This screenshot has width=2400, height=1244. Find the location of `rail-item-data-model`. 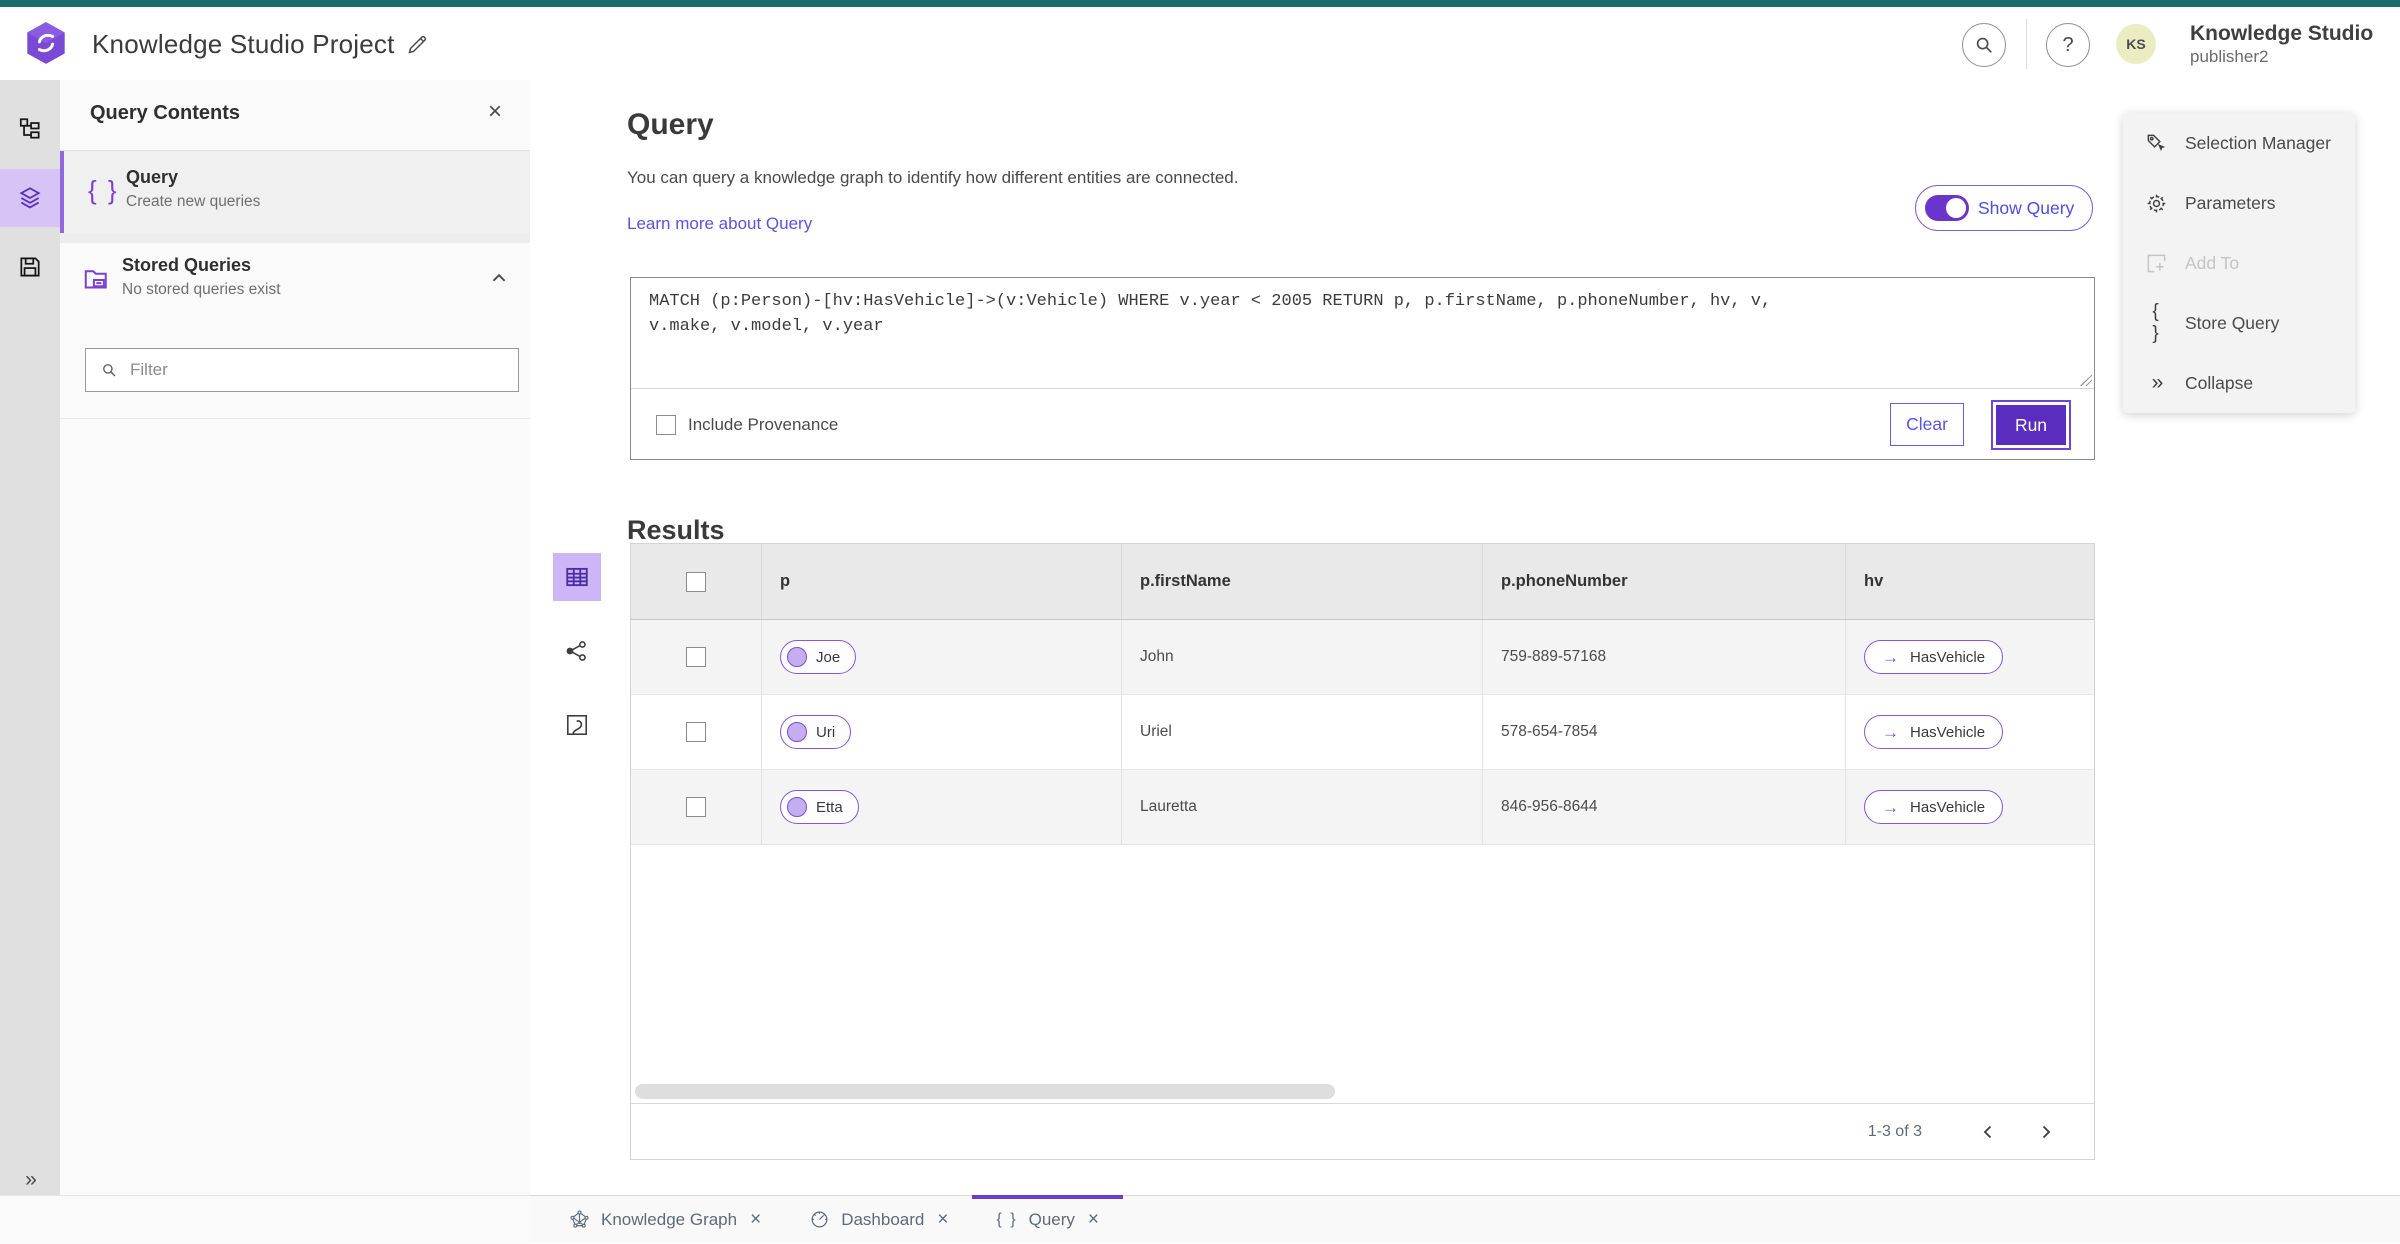

rail-item-data-model is located at coordinates (30, 129).